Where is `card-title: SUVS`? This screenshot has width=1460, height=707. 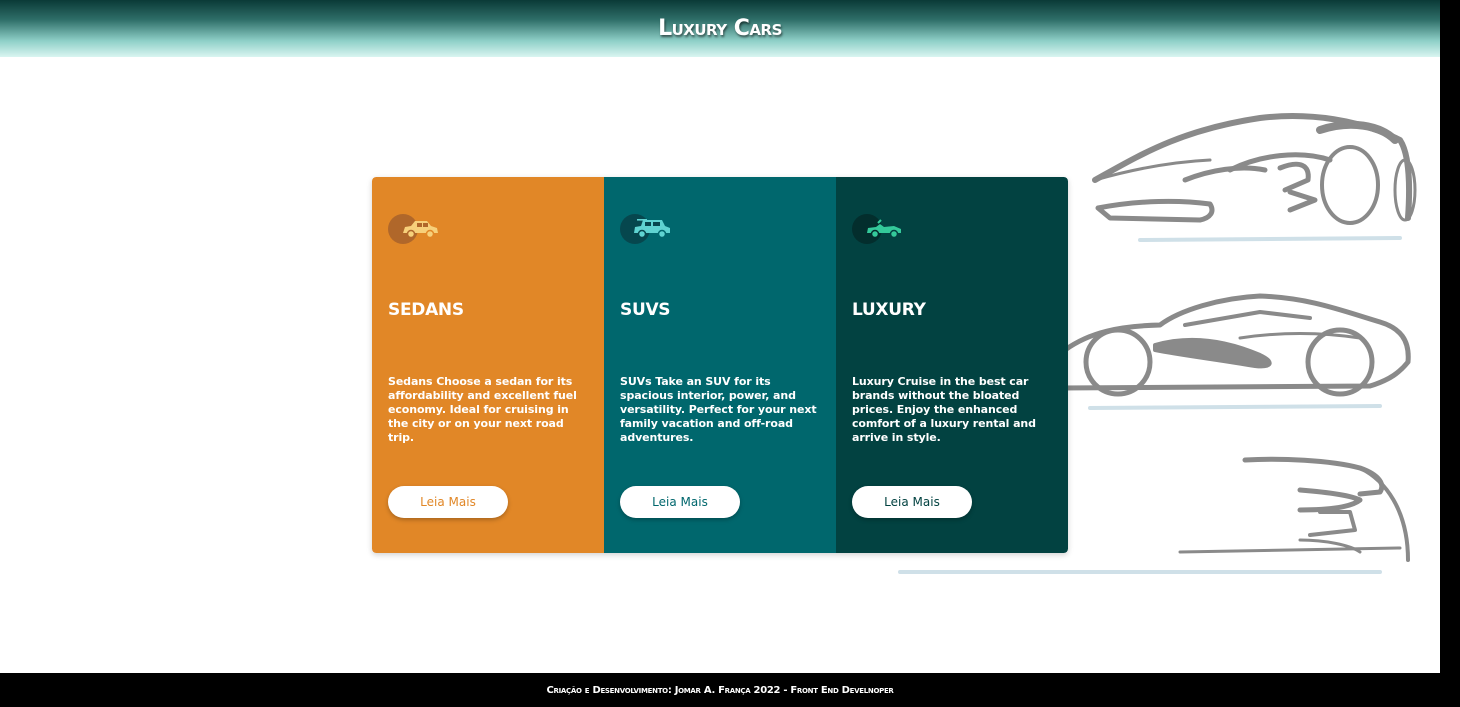
card-title: SUVS is located at coordinates (645, 310).